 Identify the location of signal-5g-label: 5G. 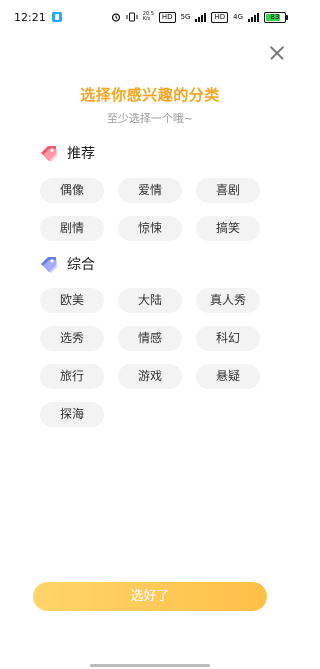
(185, 17).